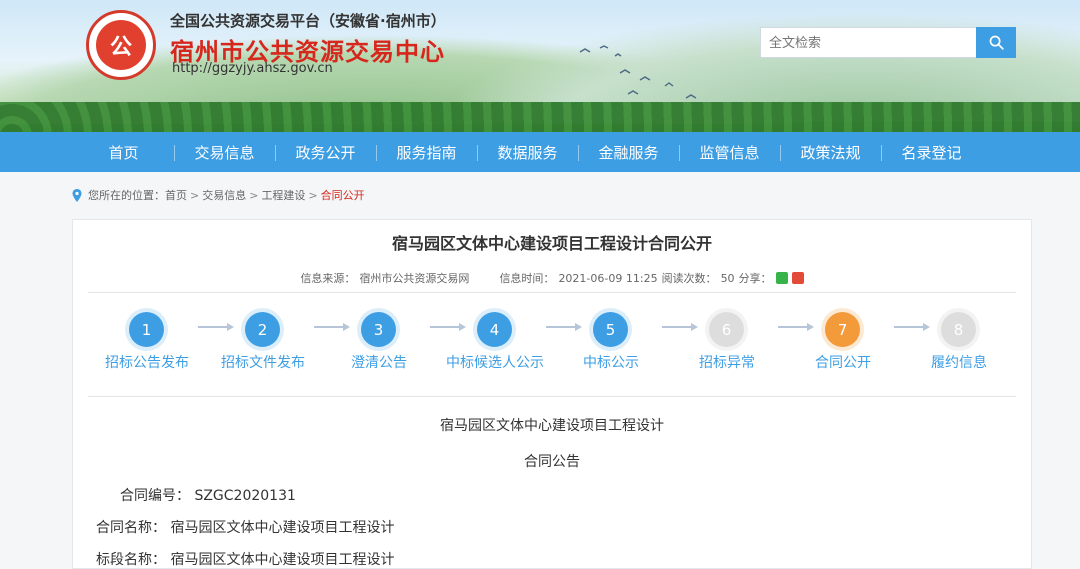  What do you see at coordinates (552, 495) in the screenshot?
I see `contract-number-row: 合同编号： SZGC2020131` at bounding box center [552, 495].